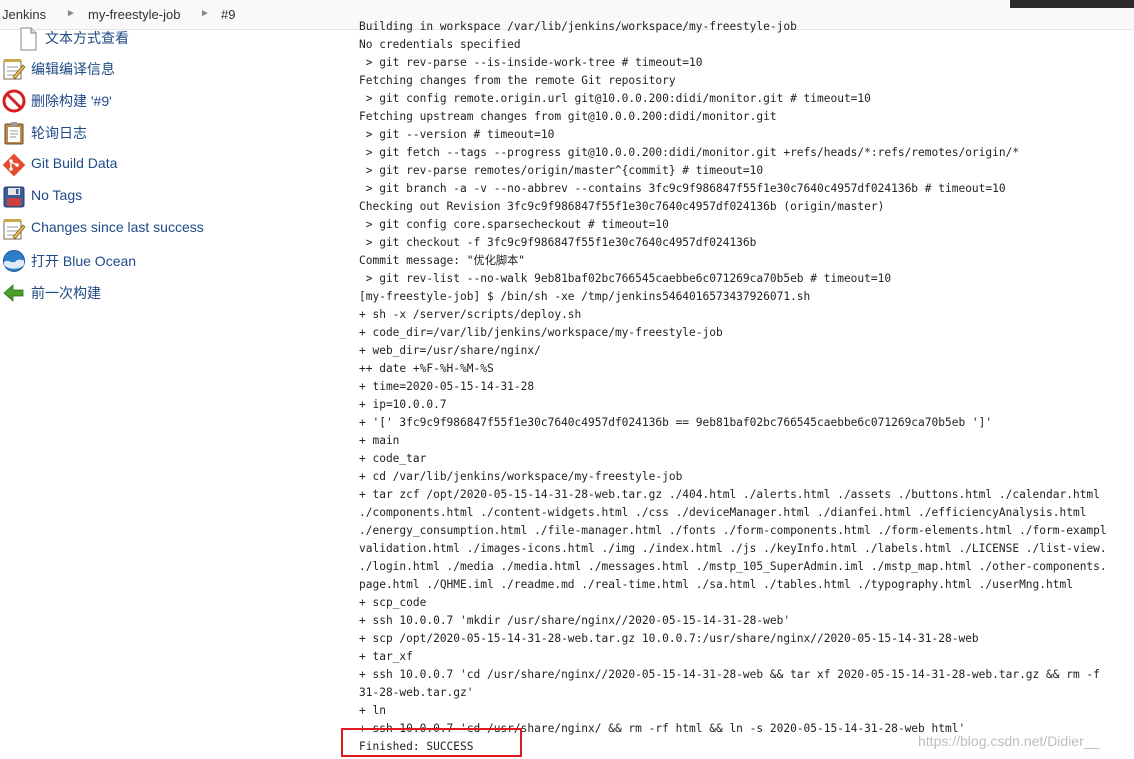 The image size is (1134, 759). What do you see at coordinates (162, 69) in the screenshot?
I see `sidebar-item-edit-build-info: 编辑编译信息` at bounding box center [162, 69].